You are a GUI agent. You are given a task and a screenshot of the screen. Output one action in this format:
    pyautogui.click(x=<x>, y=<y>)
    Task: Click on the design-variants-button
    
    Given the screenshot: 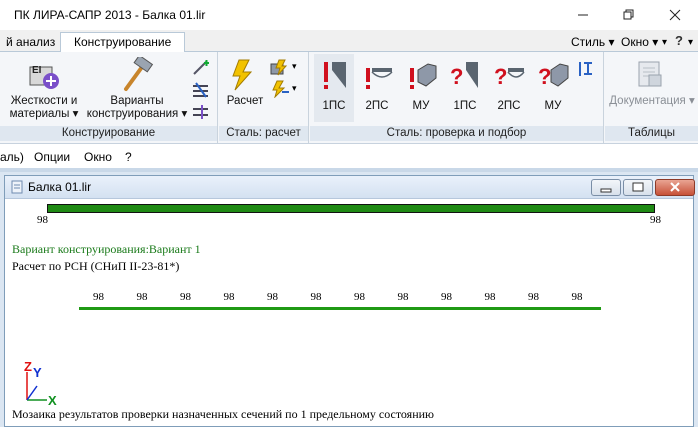 What is the action you would take?
    pyautogui.click(x=136, y=73)
    